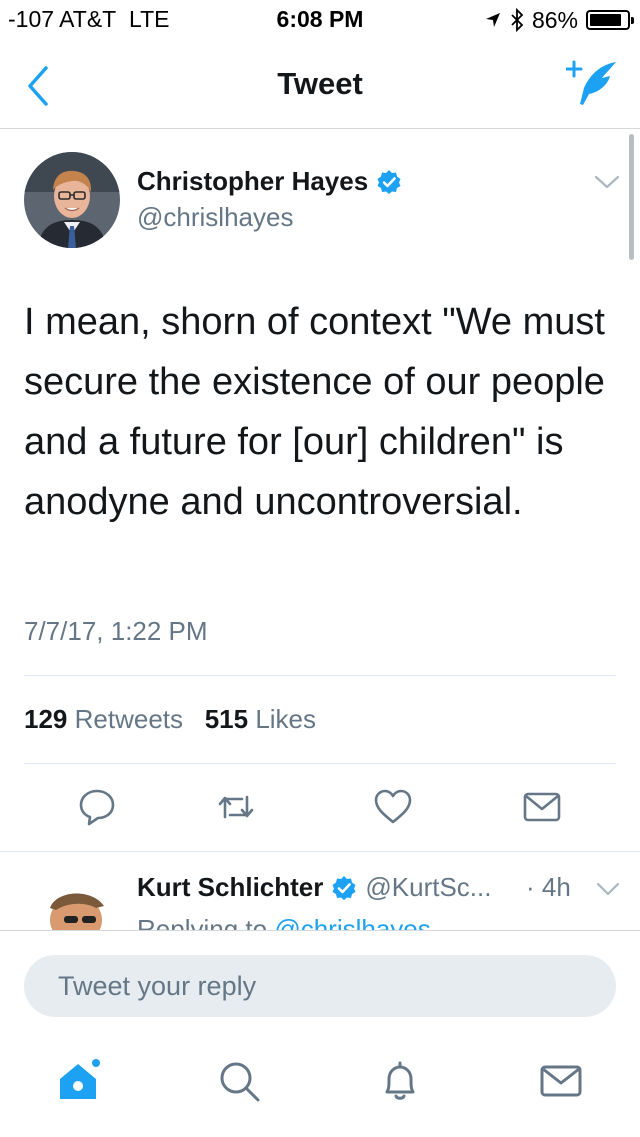 This screenshot has height=1137, width=640. Describe the element at coordinates (542, 807) in the screenshot. I see `message-icon` at that location.